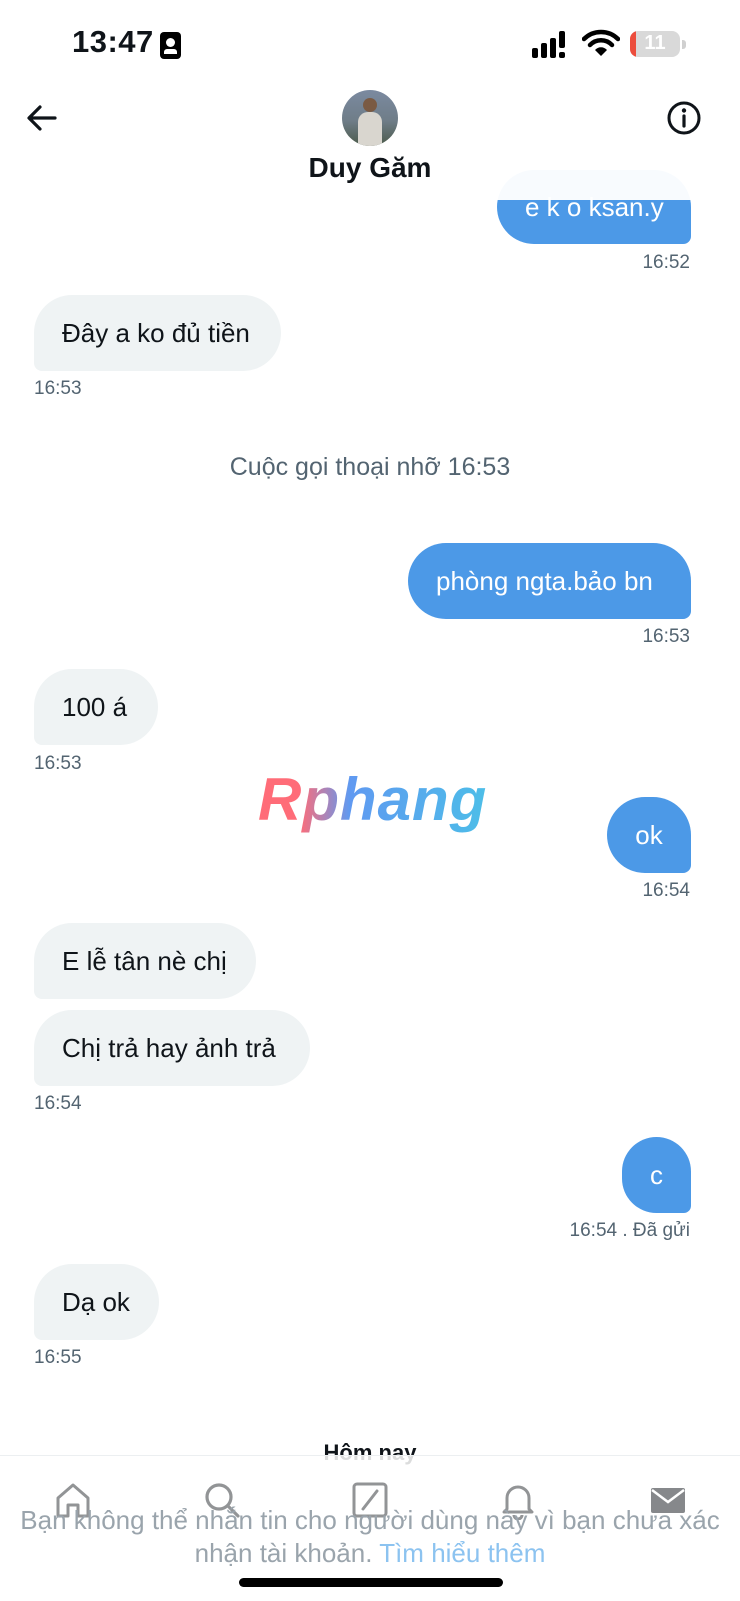 The width and height of the screenshot is (740, 1601). I want to click on message-incoming: Chị trả hay ảnh trả, so click(172, 1048).